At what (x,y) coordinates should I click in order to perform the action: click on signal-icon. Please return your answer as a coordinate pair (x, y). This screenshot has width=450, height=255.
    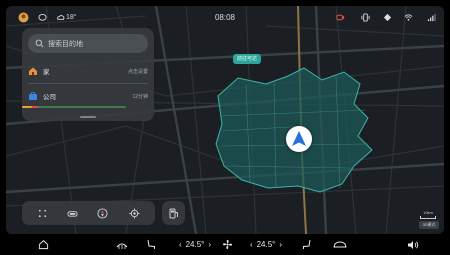
    Looking at the image, I should click on (431, 17).